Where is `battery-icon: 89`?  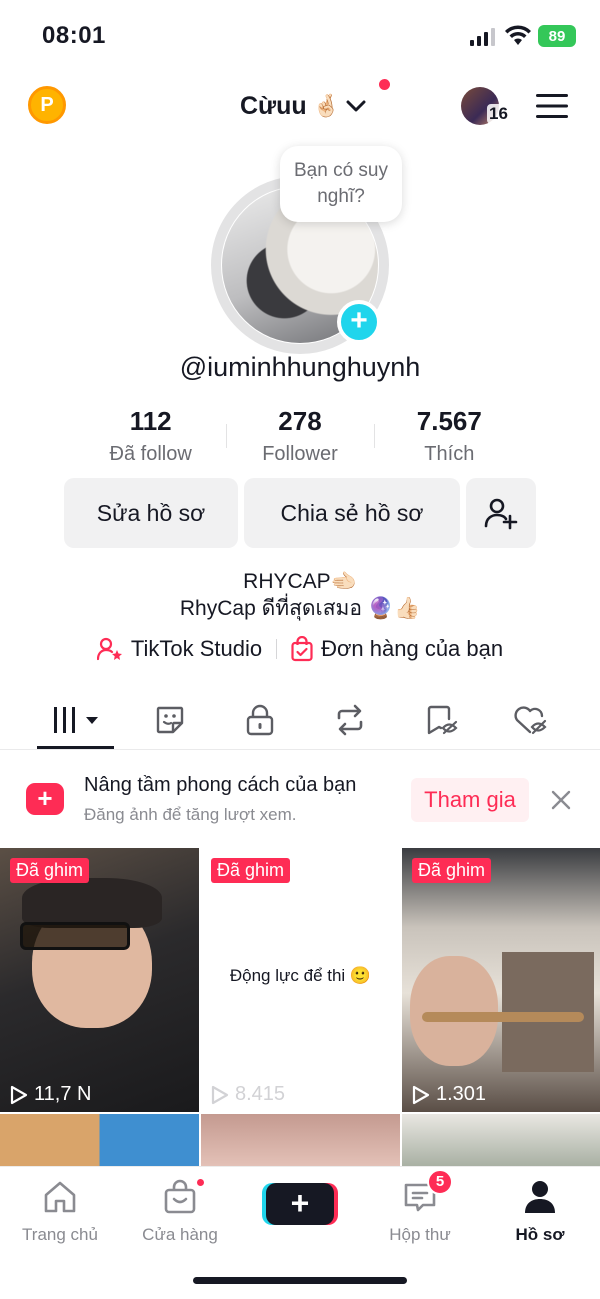 battery-icon: 89 is located at coordinates (557, 36).